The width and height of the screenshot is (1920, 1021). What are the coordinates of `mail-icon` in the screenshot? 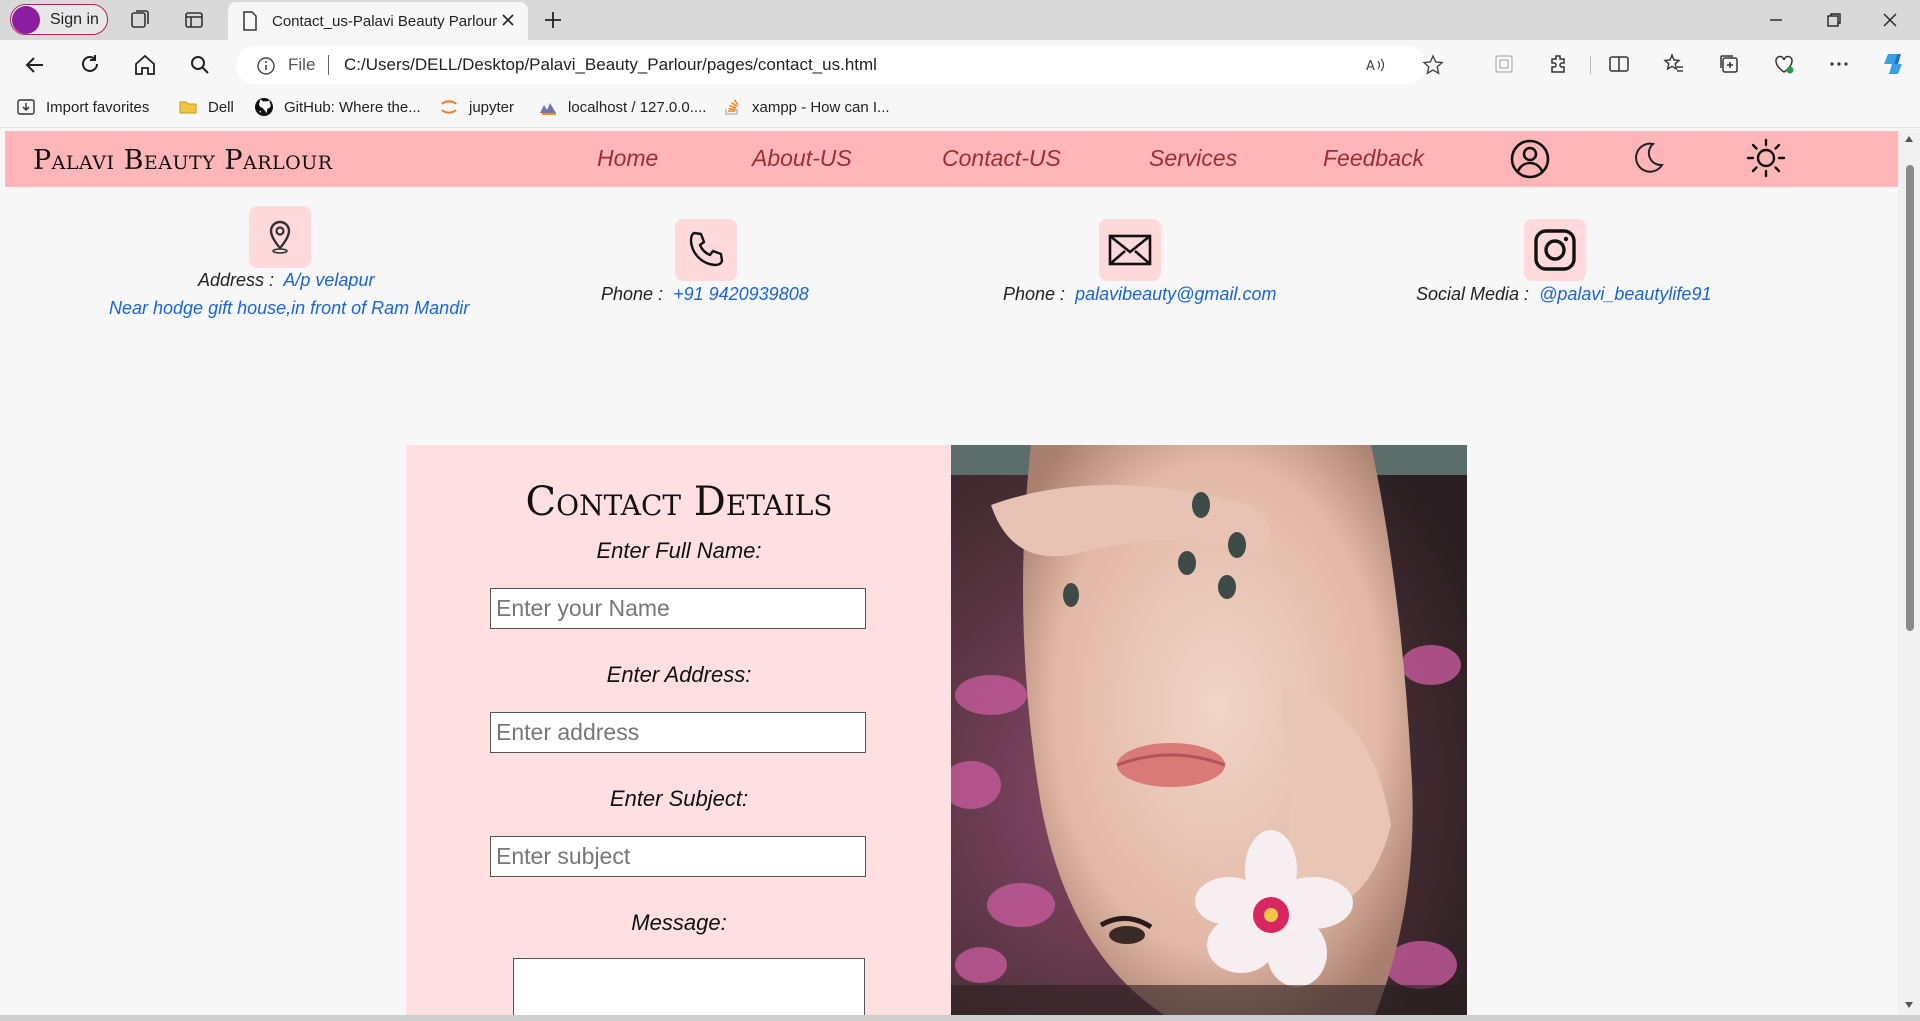 It's located at (1130, 250).